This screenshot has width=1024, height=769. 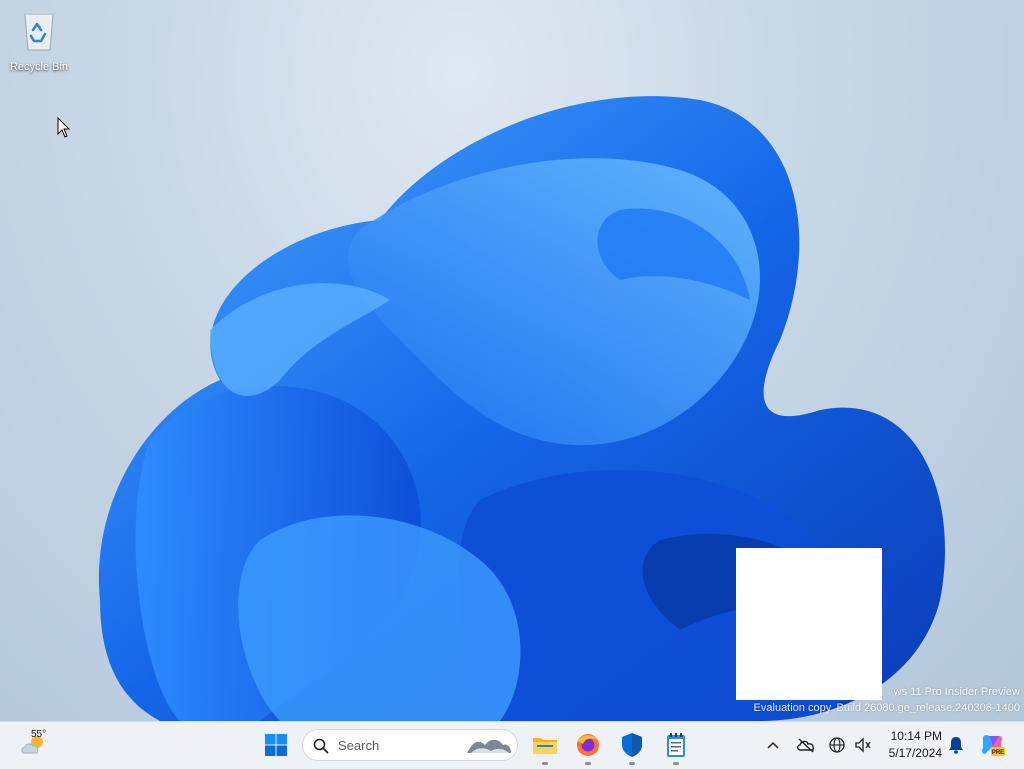 I want to click on search-highlight-art-icon, so click(x=489, y=746).